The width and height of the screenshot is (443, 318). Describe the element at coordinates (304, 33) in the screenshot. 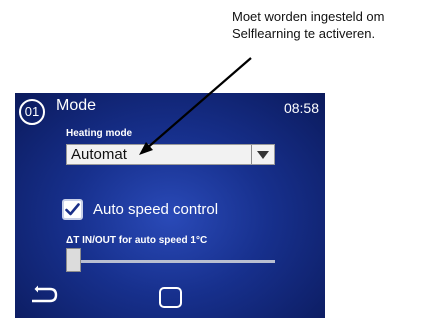

I see `annotation-line-2: Selflearning te activeren.` at that location.